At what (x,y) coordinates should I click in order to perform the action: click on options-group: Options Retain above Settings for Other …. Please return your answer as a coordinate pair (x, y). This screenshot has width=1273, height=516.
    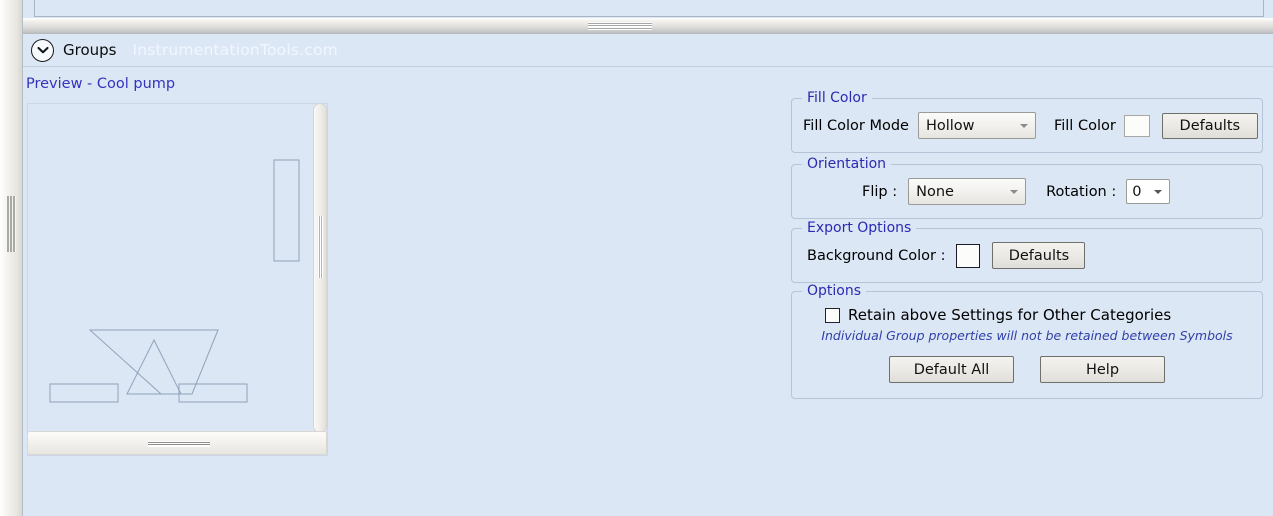
    Looking at the image, I should click on (1027, 341).